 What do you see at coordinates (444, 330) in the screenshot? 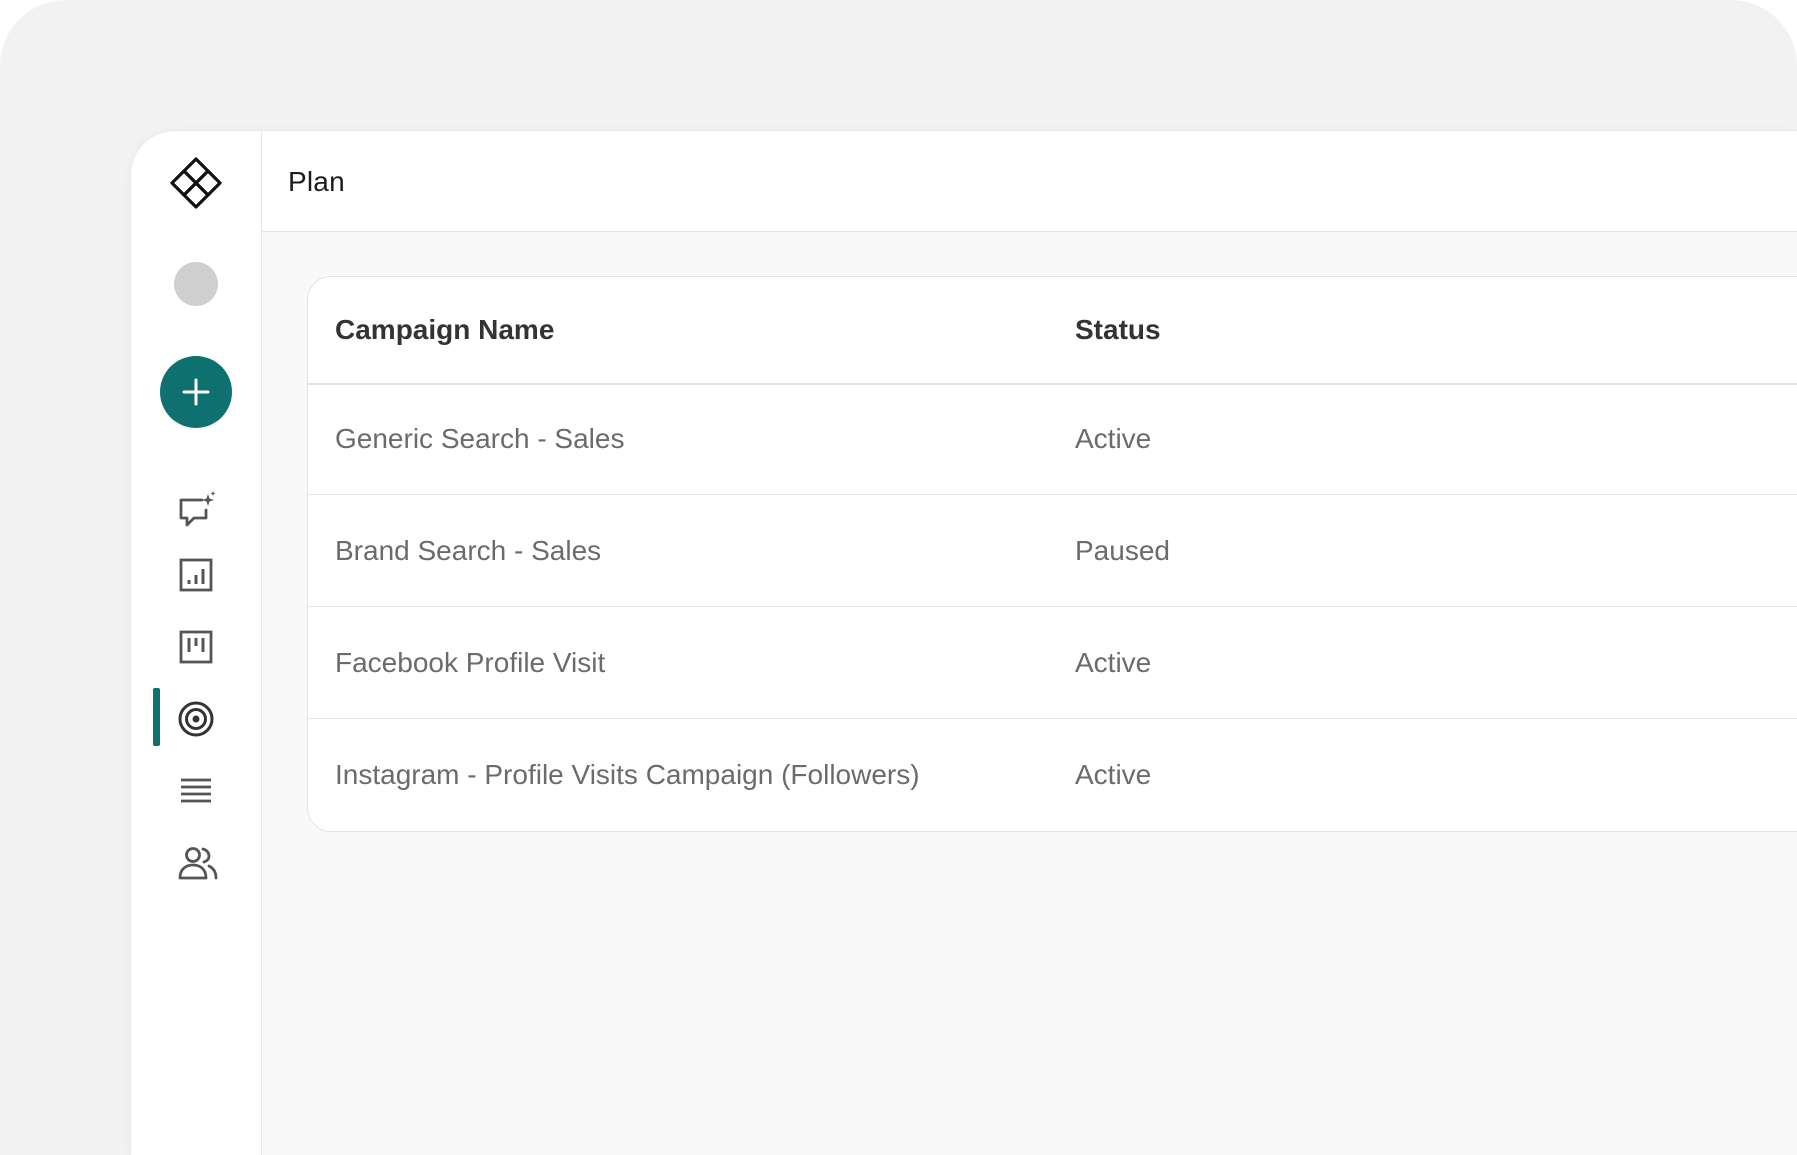
I see `column-header-campaign-name: Campaign Name` at bounding box center [444, 330].